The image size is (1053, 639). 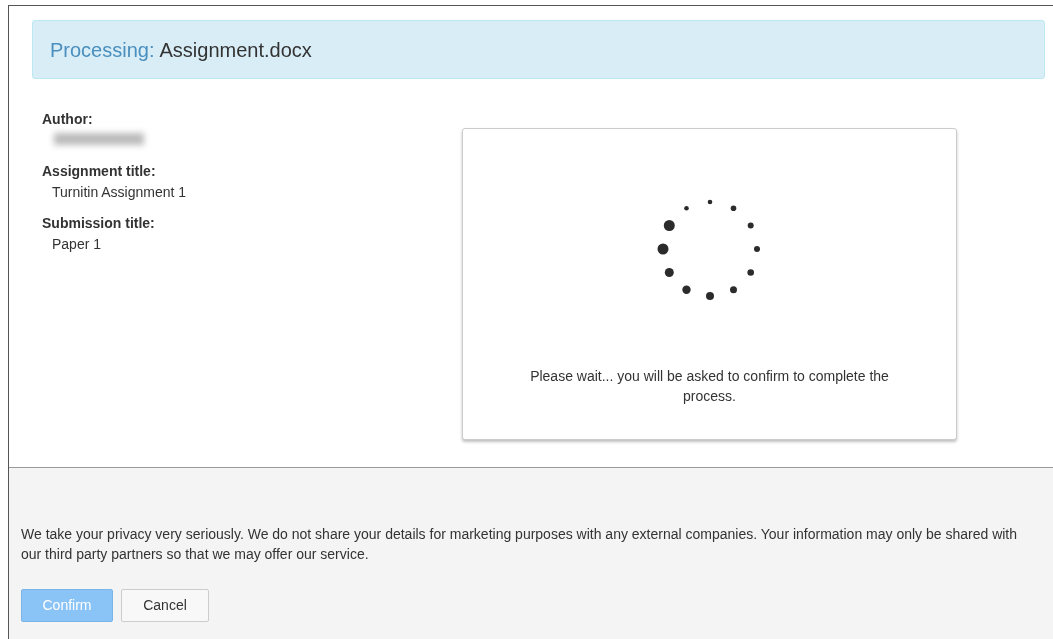 I want to click on field-label: Assignment title:, so click(x=99, y=171).